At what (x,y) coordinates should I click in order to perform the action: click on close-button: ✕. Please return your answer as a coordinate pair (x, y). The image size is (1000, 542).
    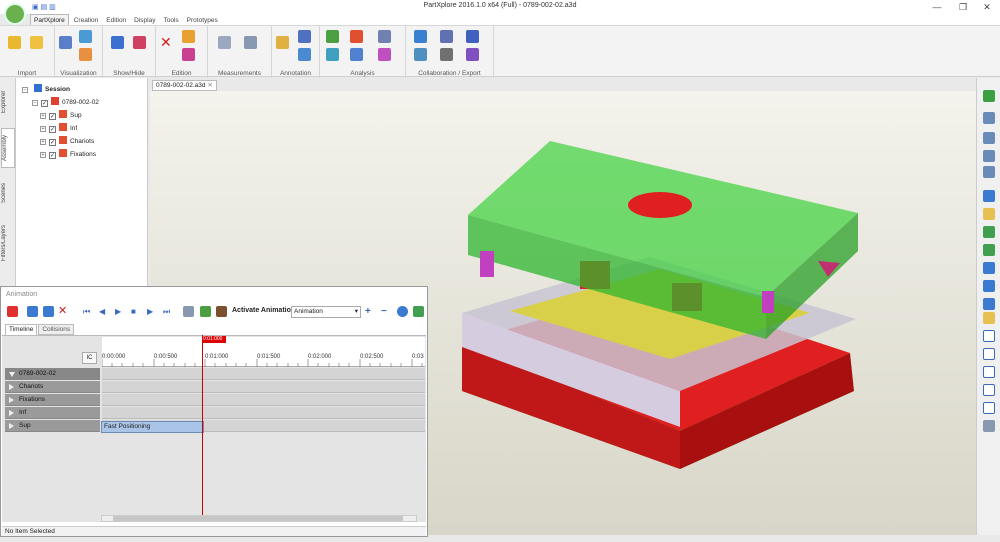
    Looking at the image, I should click on (987, 7).